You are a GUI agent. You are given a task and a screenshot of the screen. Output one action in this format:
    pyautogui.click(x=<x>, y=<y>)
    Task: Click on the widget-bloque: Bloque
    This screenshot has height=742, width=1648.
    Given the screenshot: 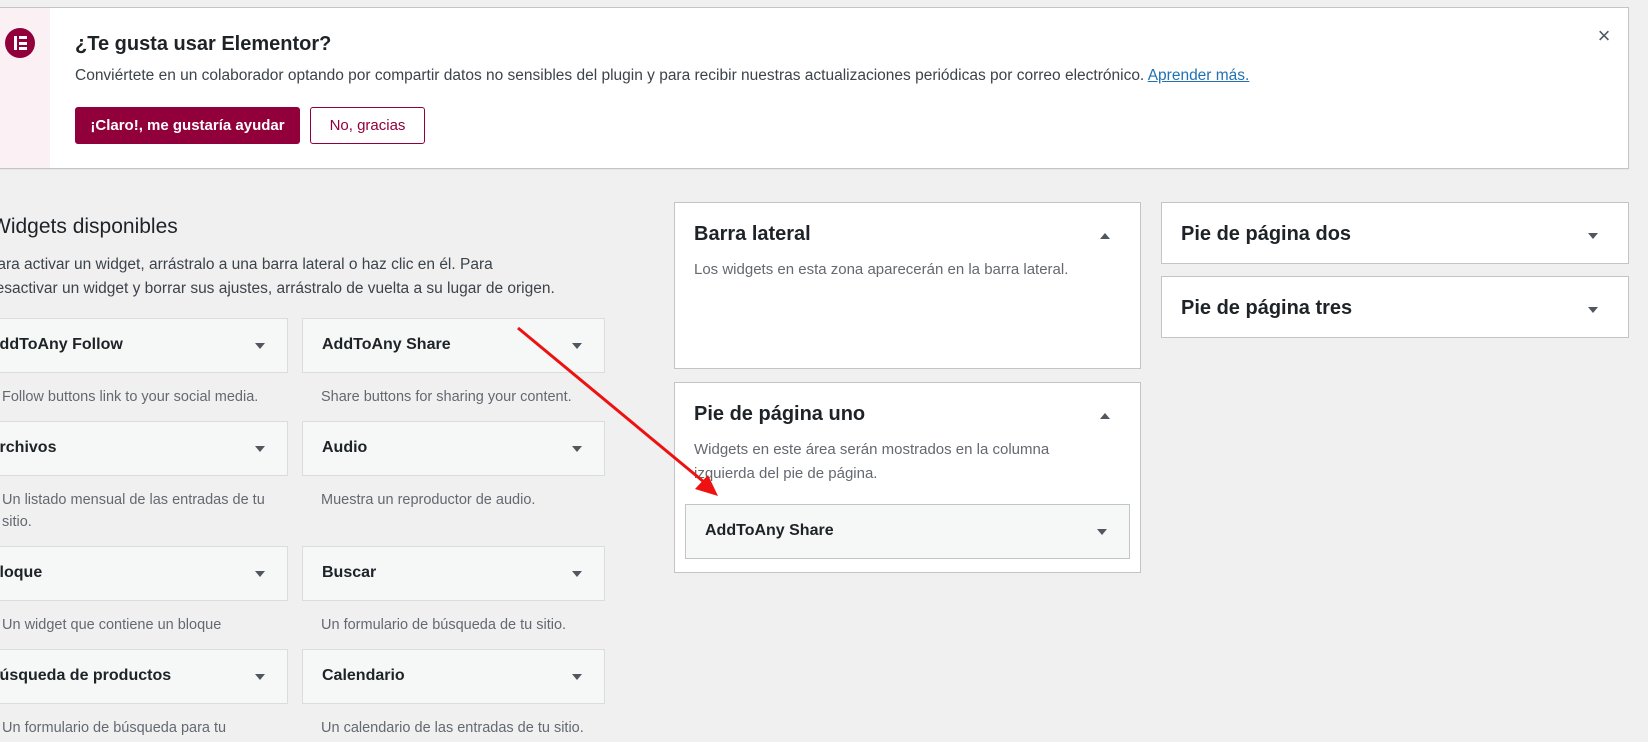 What is the action you would take?
    pyautogui.click(x=144, y=573)
    